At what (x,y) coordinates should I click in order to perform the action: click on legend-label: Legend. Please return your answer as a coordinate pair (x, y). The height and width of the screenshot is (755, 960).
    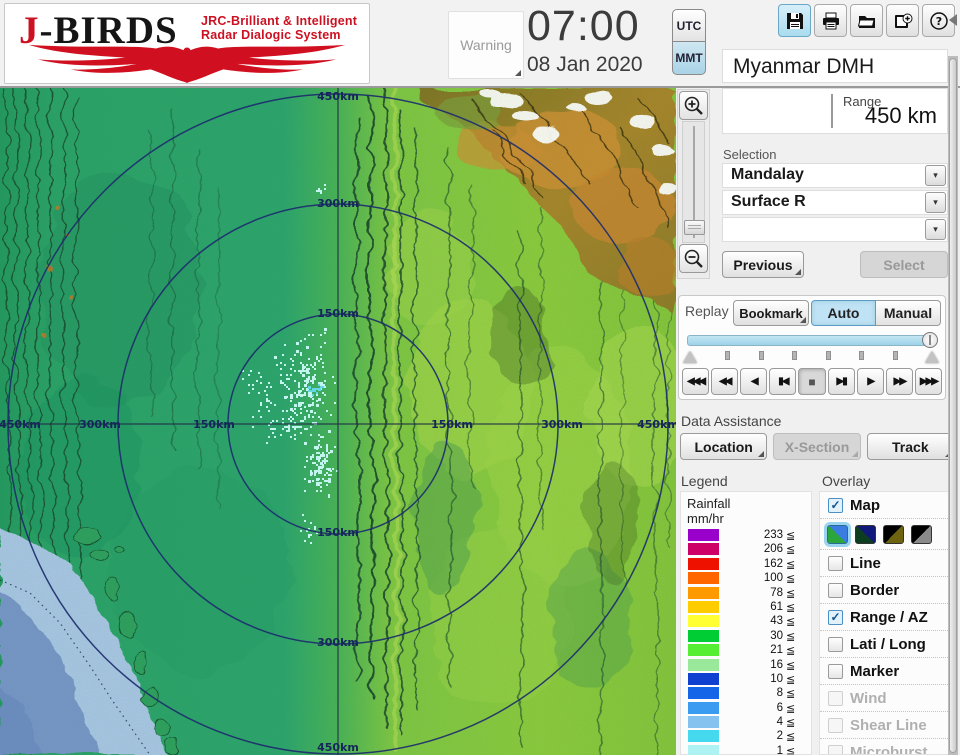
    Looking at the image, I should click on (704, 481).